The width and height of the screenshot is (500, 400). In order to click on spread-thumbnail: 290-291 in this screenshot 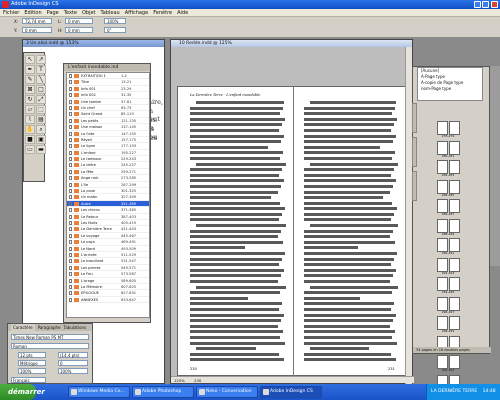, I will do `click(448, 247)`.